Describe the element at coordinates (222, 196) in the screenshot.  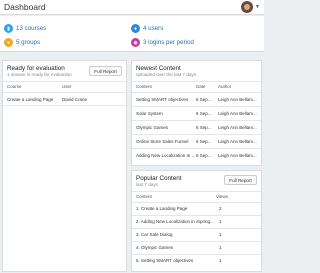
I see `column-header: Views` at that location.